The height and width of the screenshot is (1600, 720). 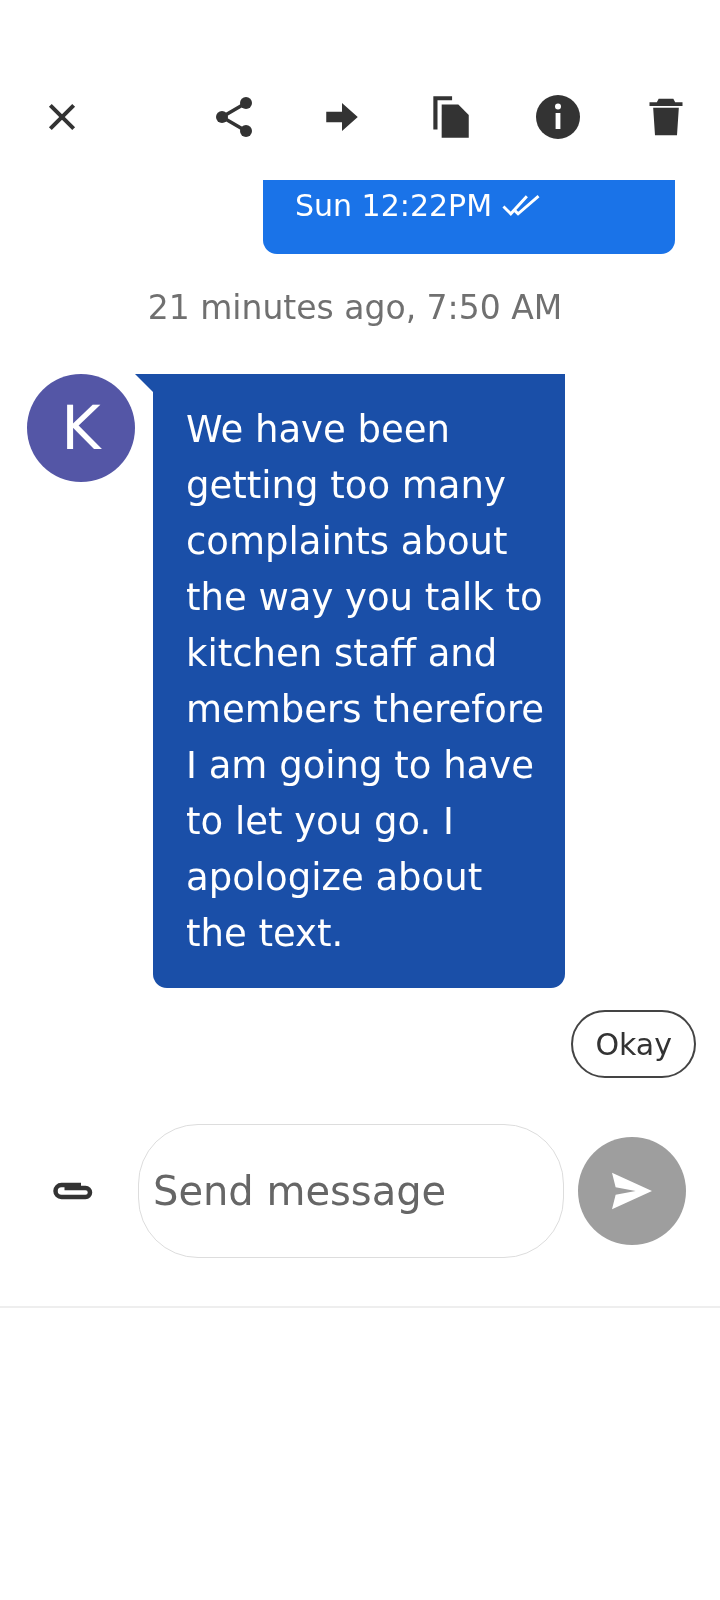 I want to click on message-field: Send message, so click(x=351, y=1191).